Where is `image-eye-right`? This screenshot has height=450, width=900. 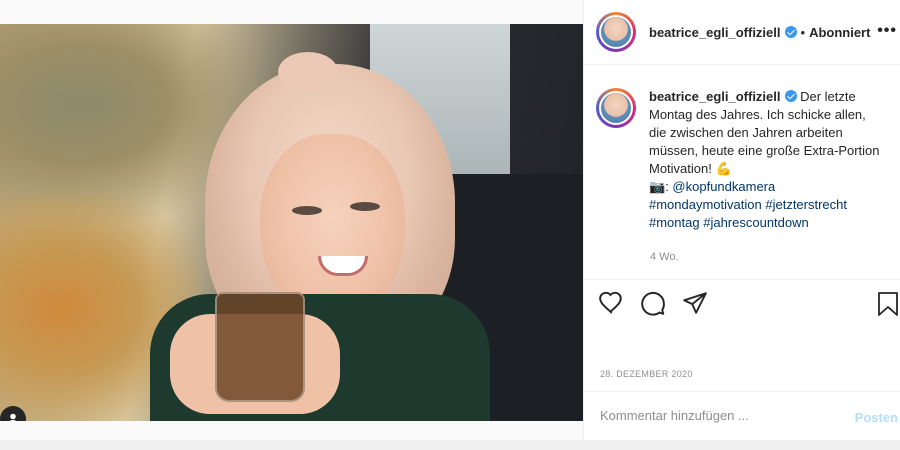
image-eye-right is located at coordinates (365, 206).